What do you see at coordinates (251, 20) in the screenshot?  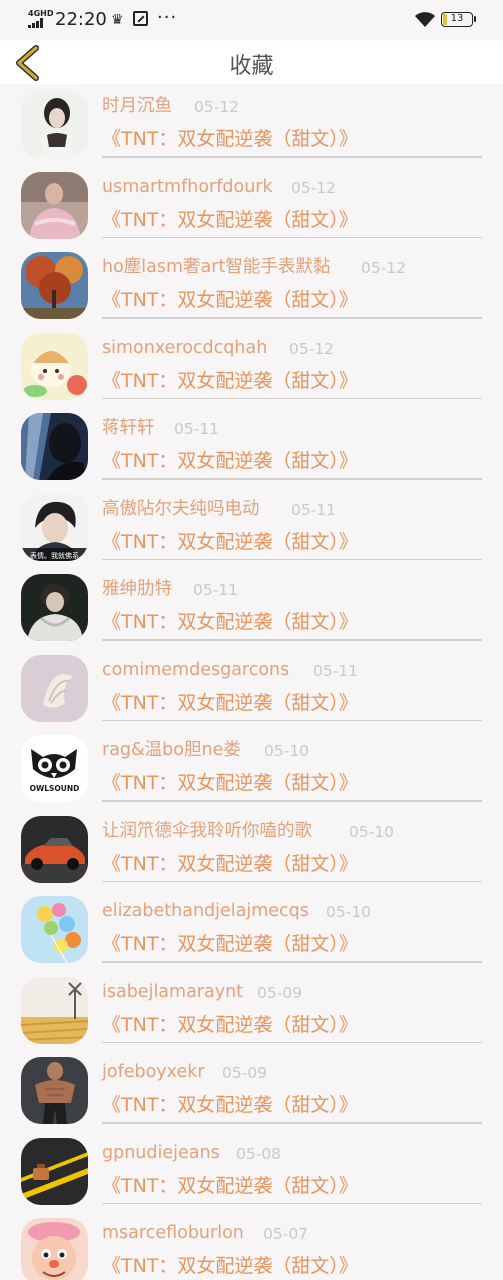 I see `status-bar: 4GHD 22:20 ♛ ··· 13` at bounding box center [251, 20].